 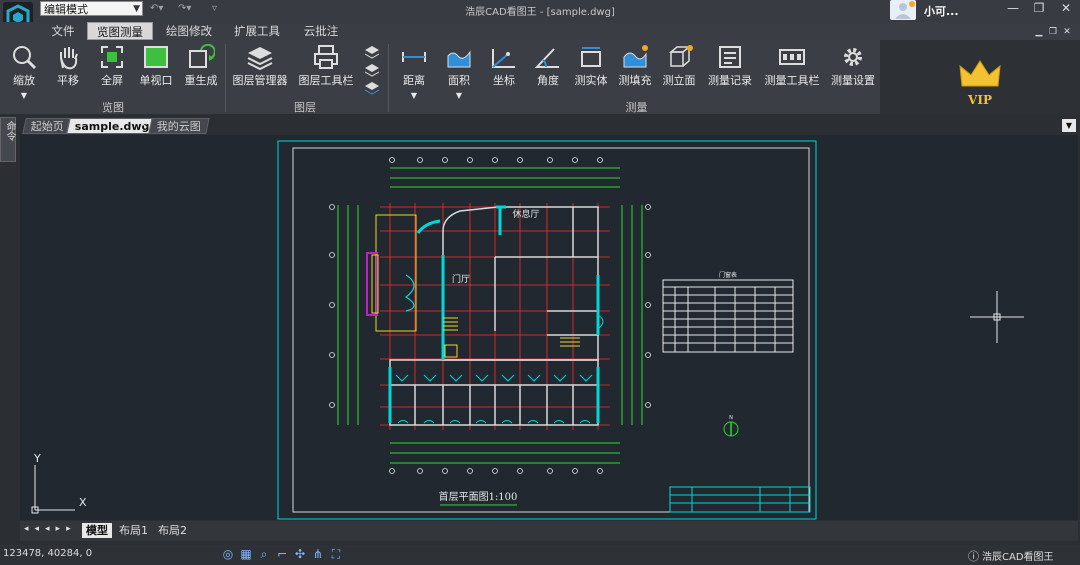 What do you see at coordinates (37, 458) in the screenshot?
I see `svg-text: Y` at bounding box center [37, 458].